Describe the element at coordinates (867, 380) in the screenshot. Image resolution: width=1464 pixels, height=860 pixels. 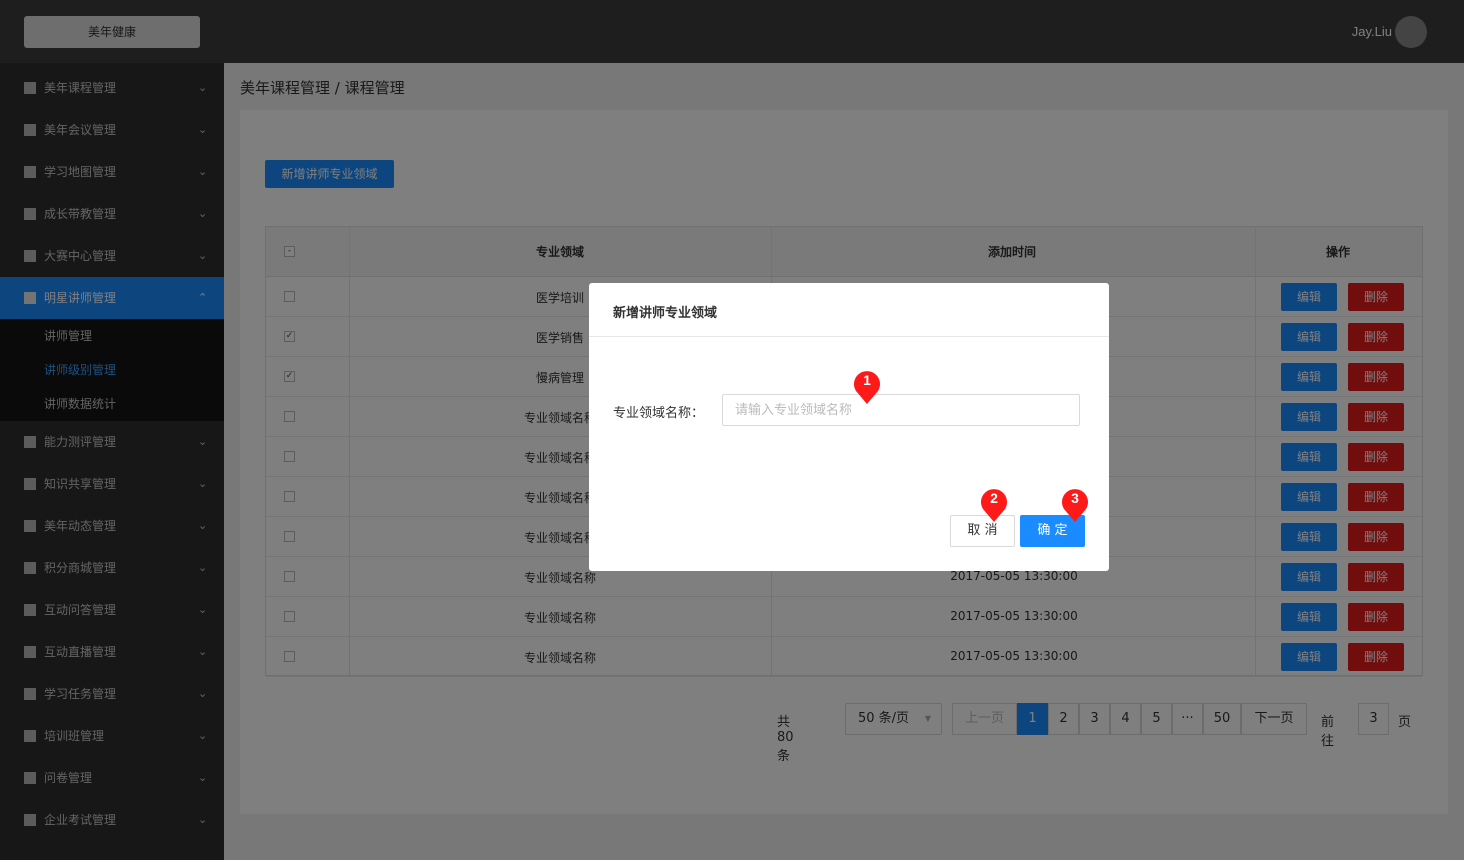
I see `marker-number: 1` at that location.